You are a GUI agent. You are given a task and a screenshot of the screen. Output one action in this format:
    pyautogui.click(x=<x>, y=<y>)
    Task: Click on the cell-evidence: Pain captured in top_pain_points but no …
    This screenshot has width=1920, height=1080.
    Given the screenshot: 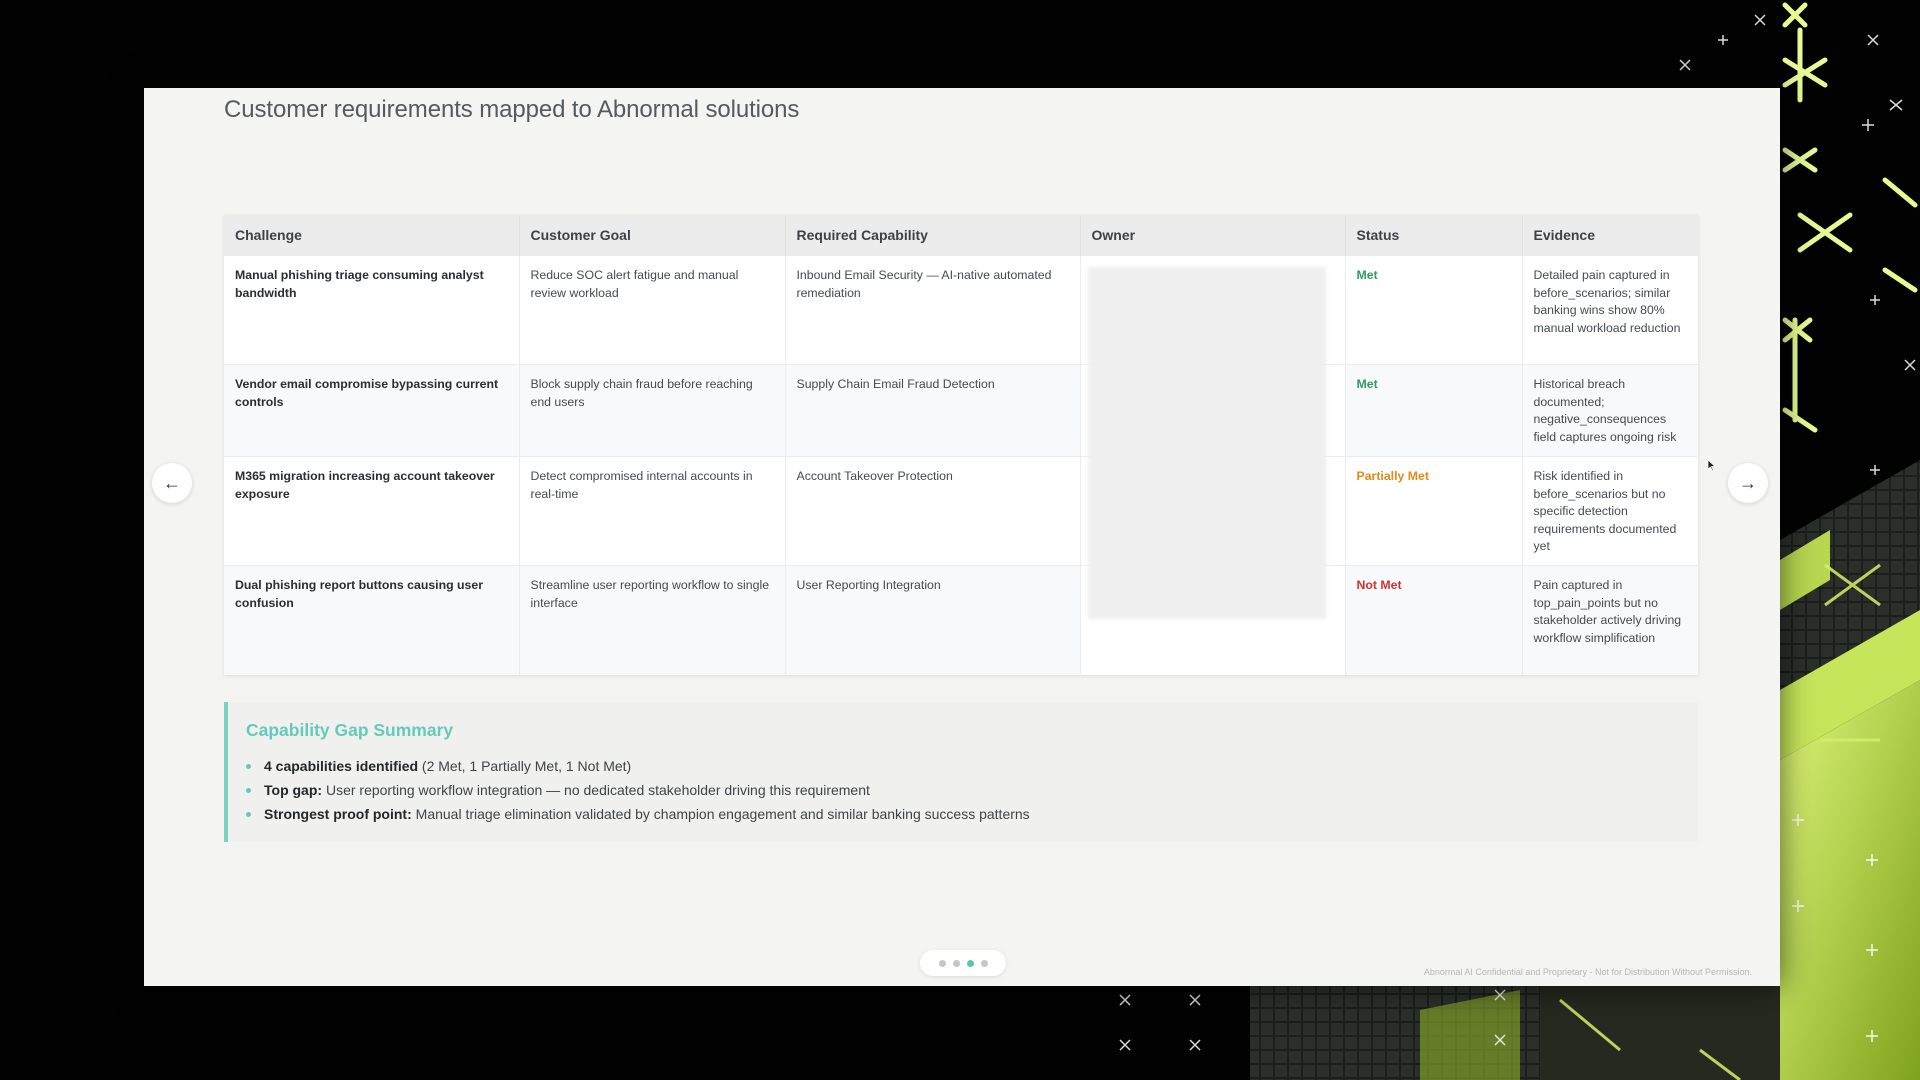 What is the action you would take?
    pyautogui.click(x=1610, y=620)
    